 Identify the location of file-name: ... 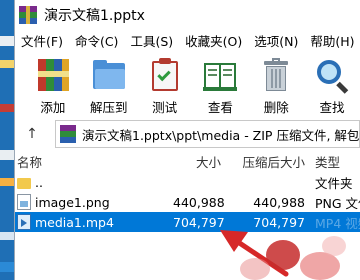
(39, 182).